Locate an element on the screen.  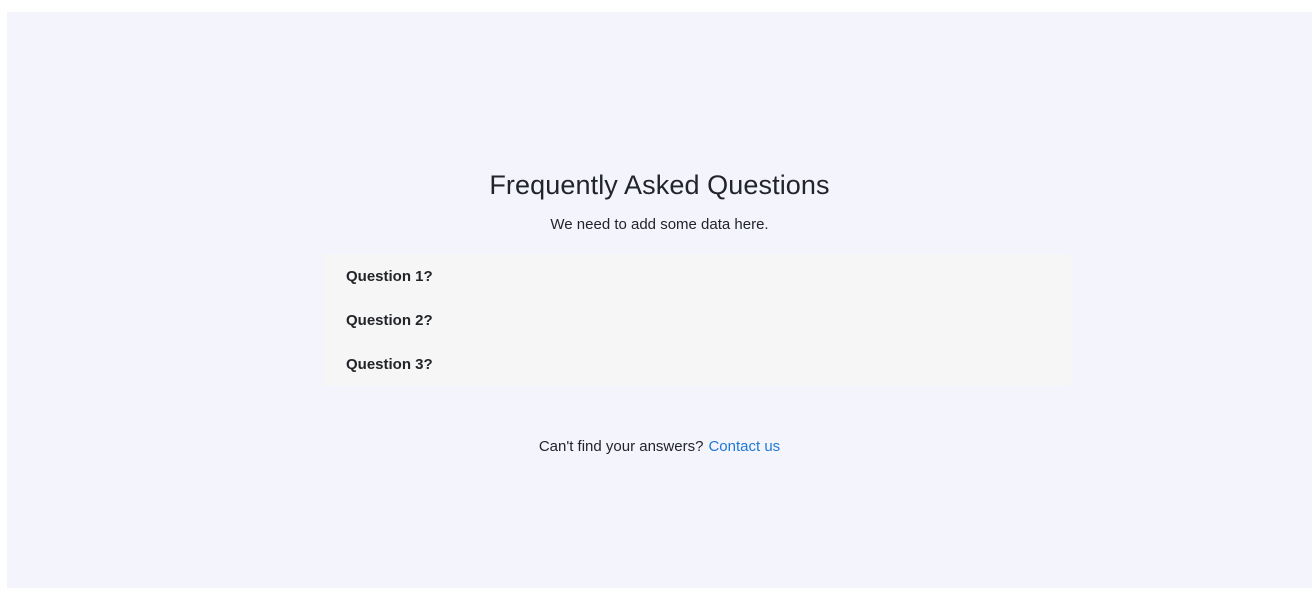
faq-title: Frequently Asked Questions is located at coordinates (659, 185).